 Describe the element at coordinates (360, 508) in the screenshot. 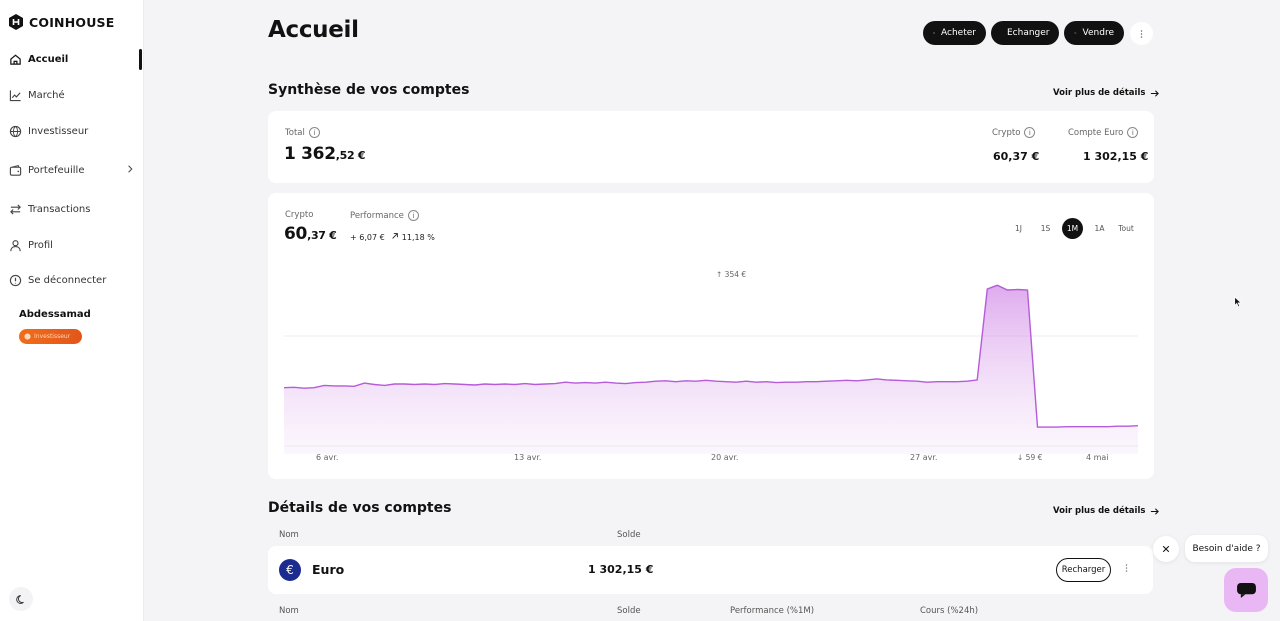

I see `accounts-title: Détails de vos comptes` at that location.